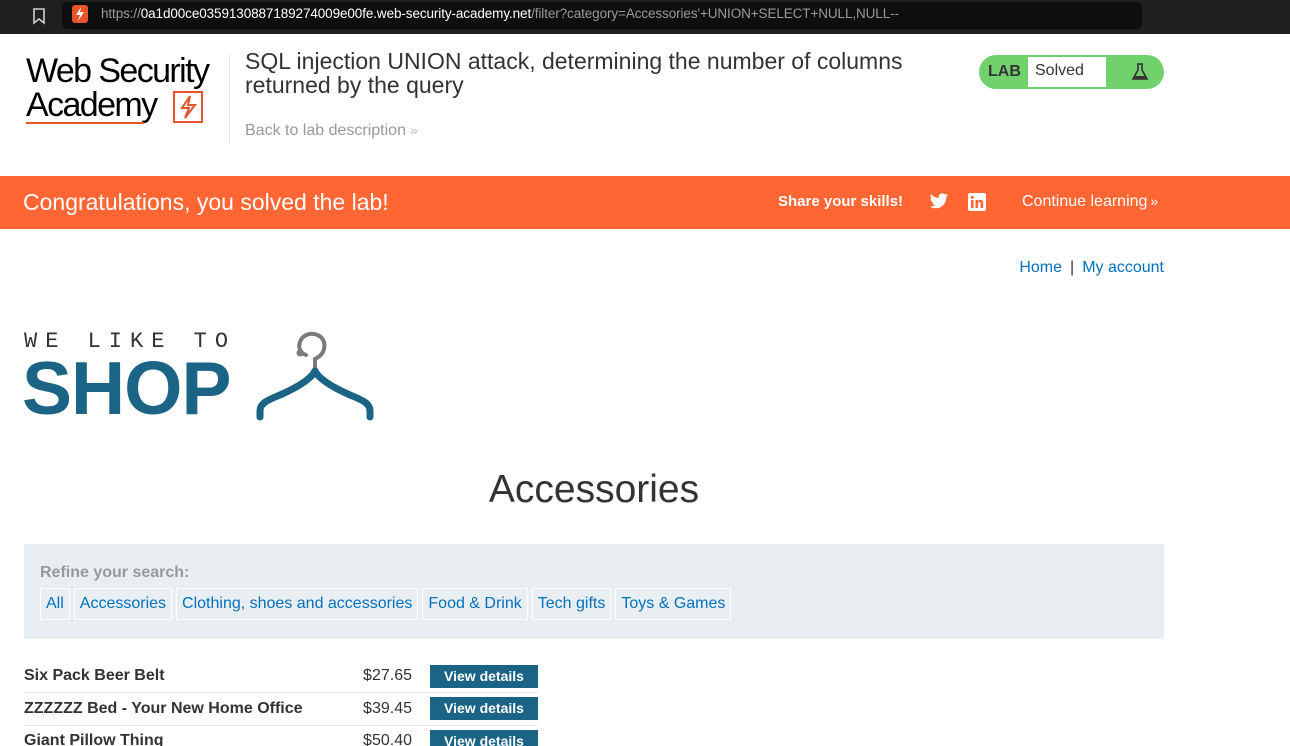  What do you see at coordinates (94, 739) in the screenshot?
I see `product-name: Giant Pillow Thing` at bounding box center [94, 739].